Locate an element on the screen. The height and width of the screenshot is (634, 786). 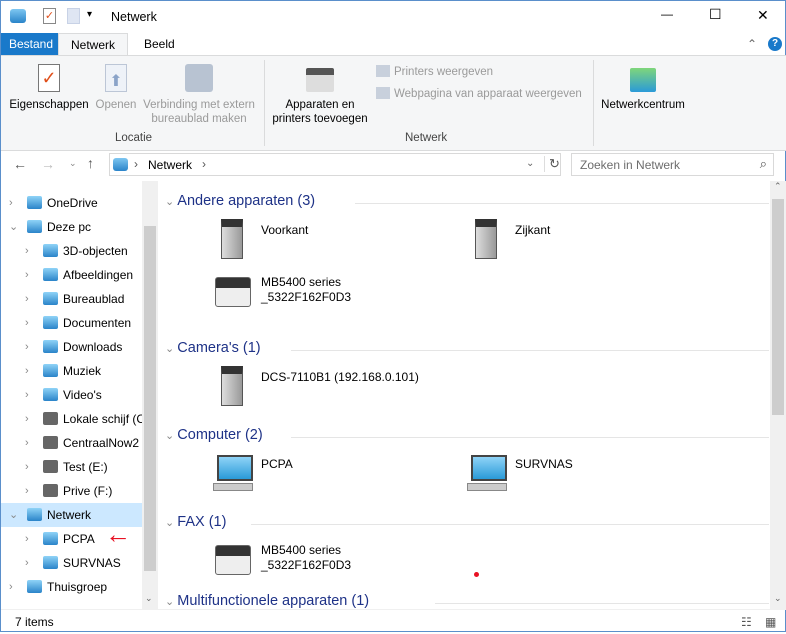
nav-item: › SURVNAS is located at coordinates (71, 563).